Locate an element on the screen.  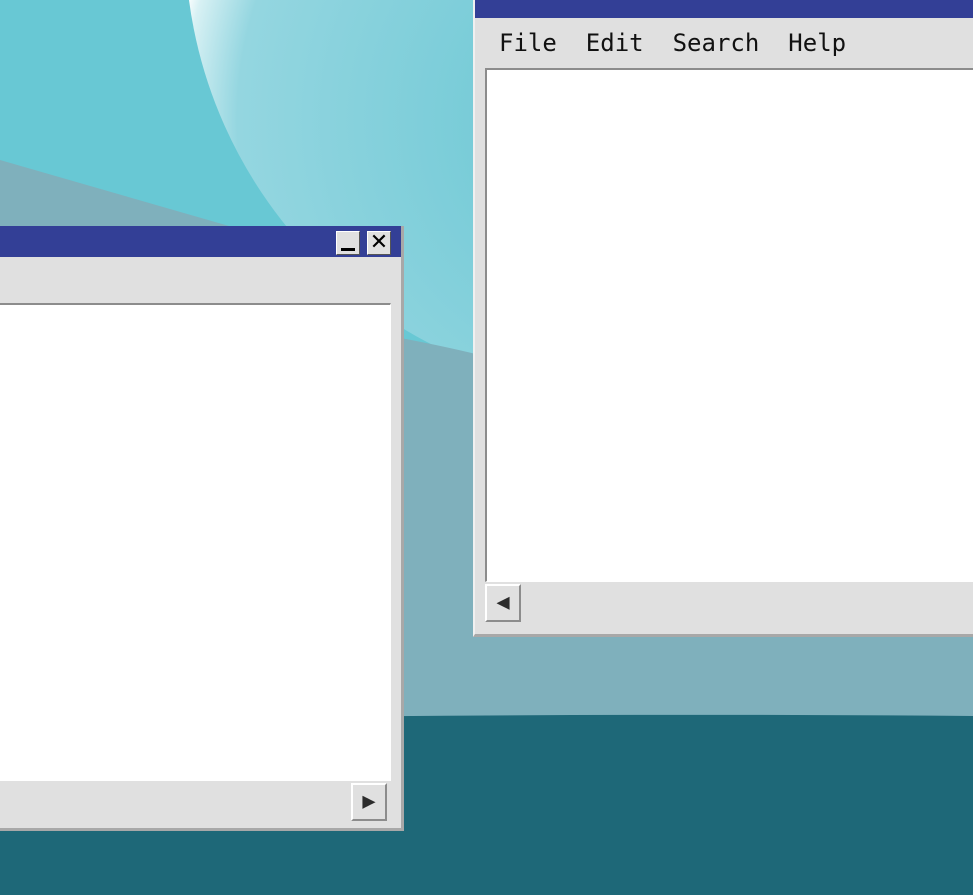
menu-edit: Edit is located at coordinates (615, 43).